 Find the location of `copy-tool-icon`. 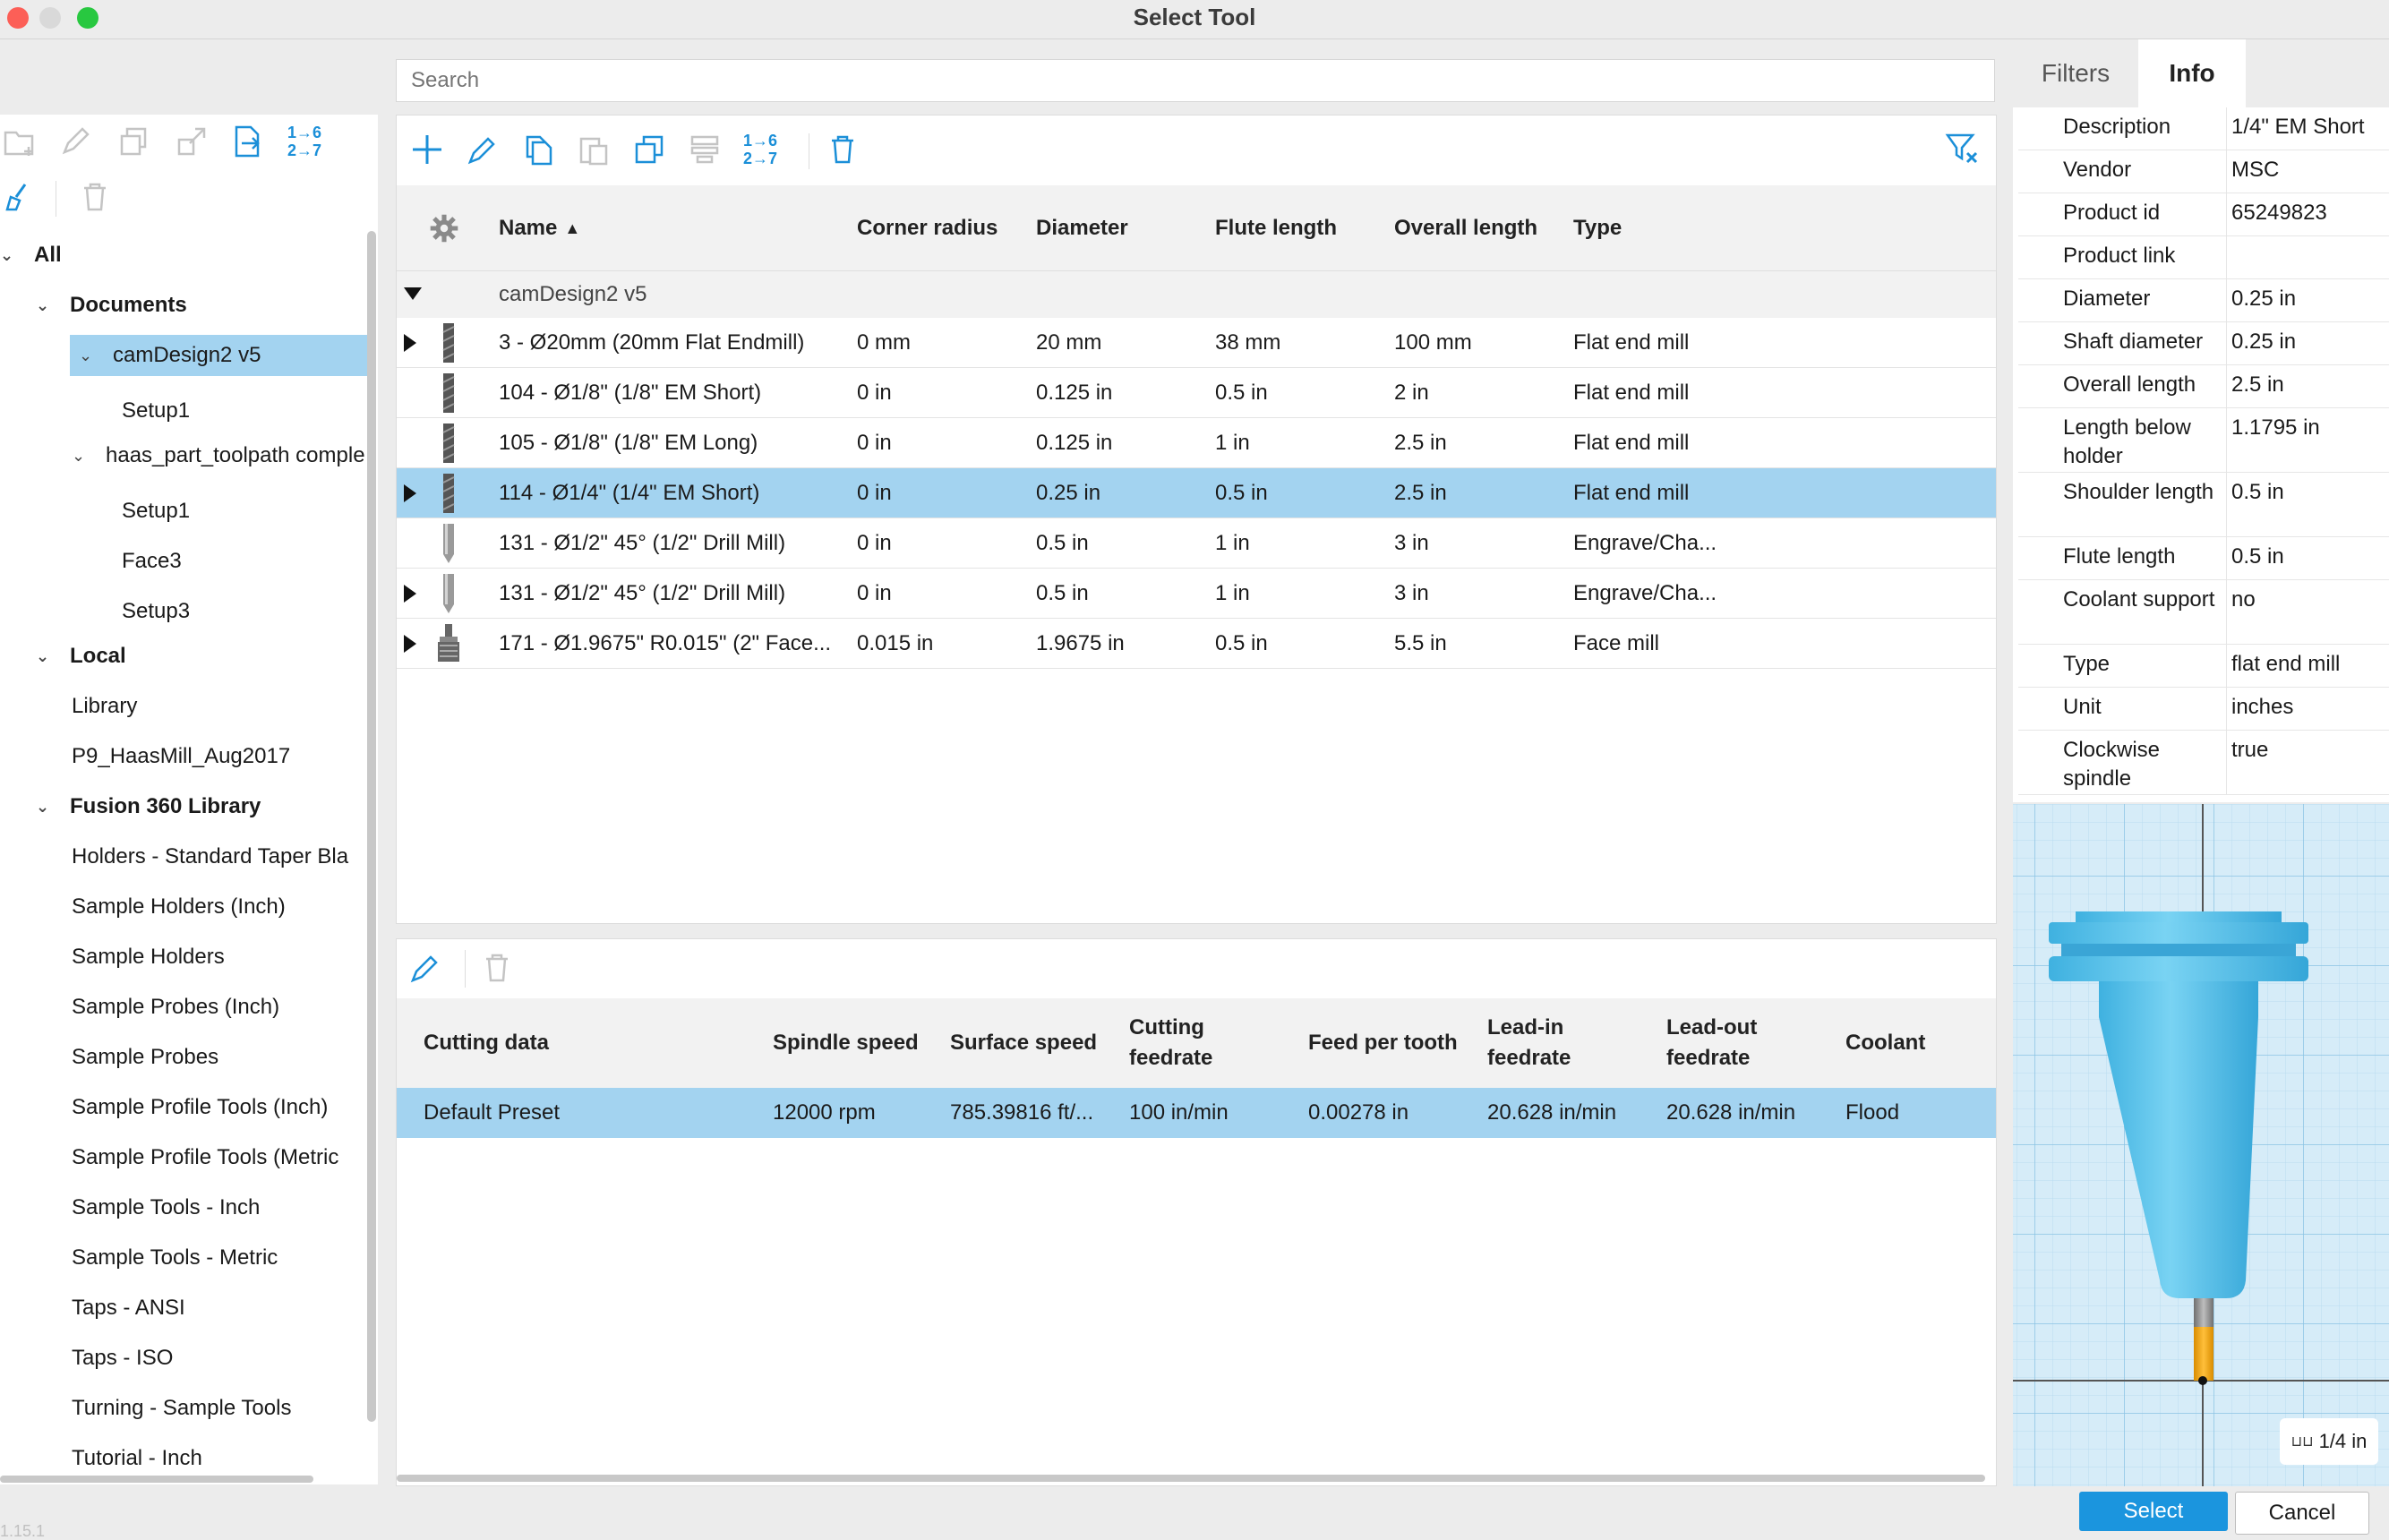

copy-tool-icon is located at coordinates (538, 149).